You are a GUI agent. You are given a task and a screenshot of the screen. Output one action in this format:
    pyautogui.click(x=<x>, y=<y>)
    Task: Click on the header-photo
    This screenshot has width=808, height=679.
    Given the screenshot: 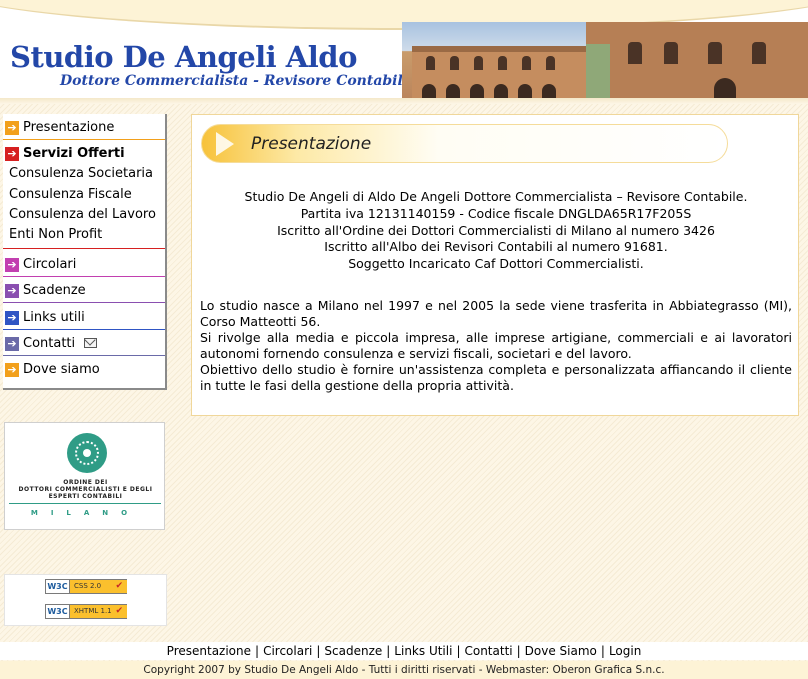 What is the action you would take?
    pyautogui.click(x=605, y=63)
    